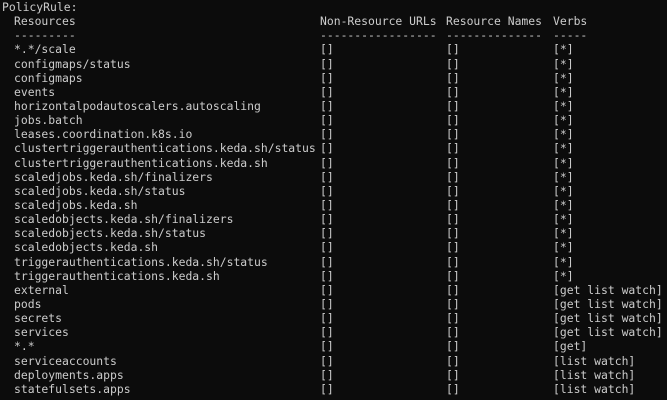 The image size is (667, 400). Describe the element at coordinates (86, 247) in the screenshot. I see `resource-cell: scaledobjects.keda.sh` at that location.